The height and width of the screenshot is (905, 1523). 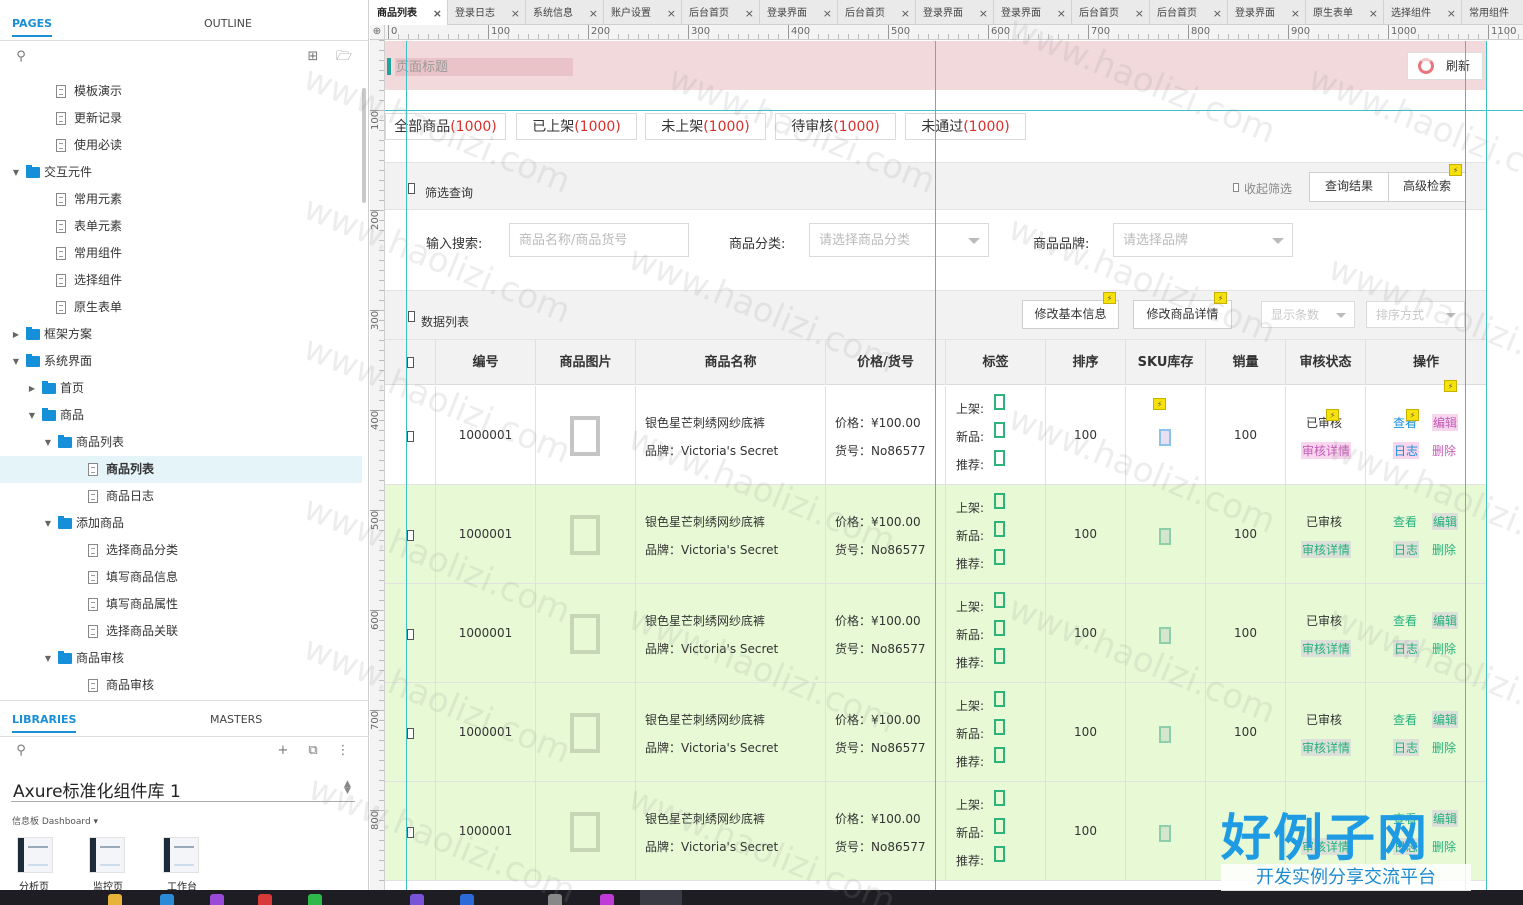 I want to click on tree-folder: ▼ 系统界面, so click(x=181, y=361).